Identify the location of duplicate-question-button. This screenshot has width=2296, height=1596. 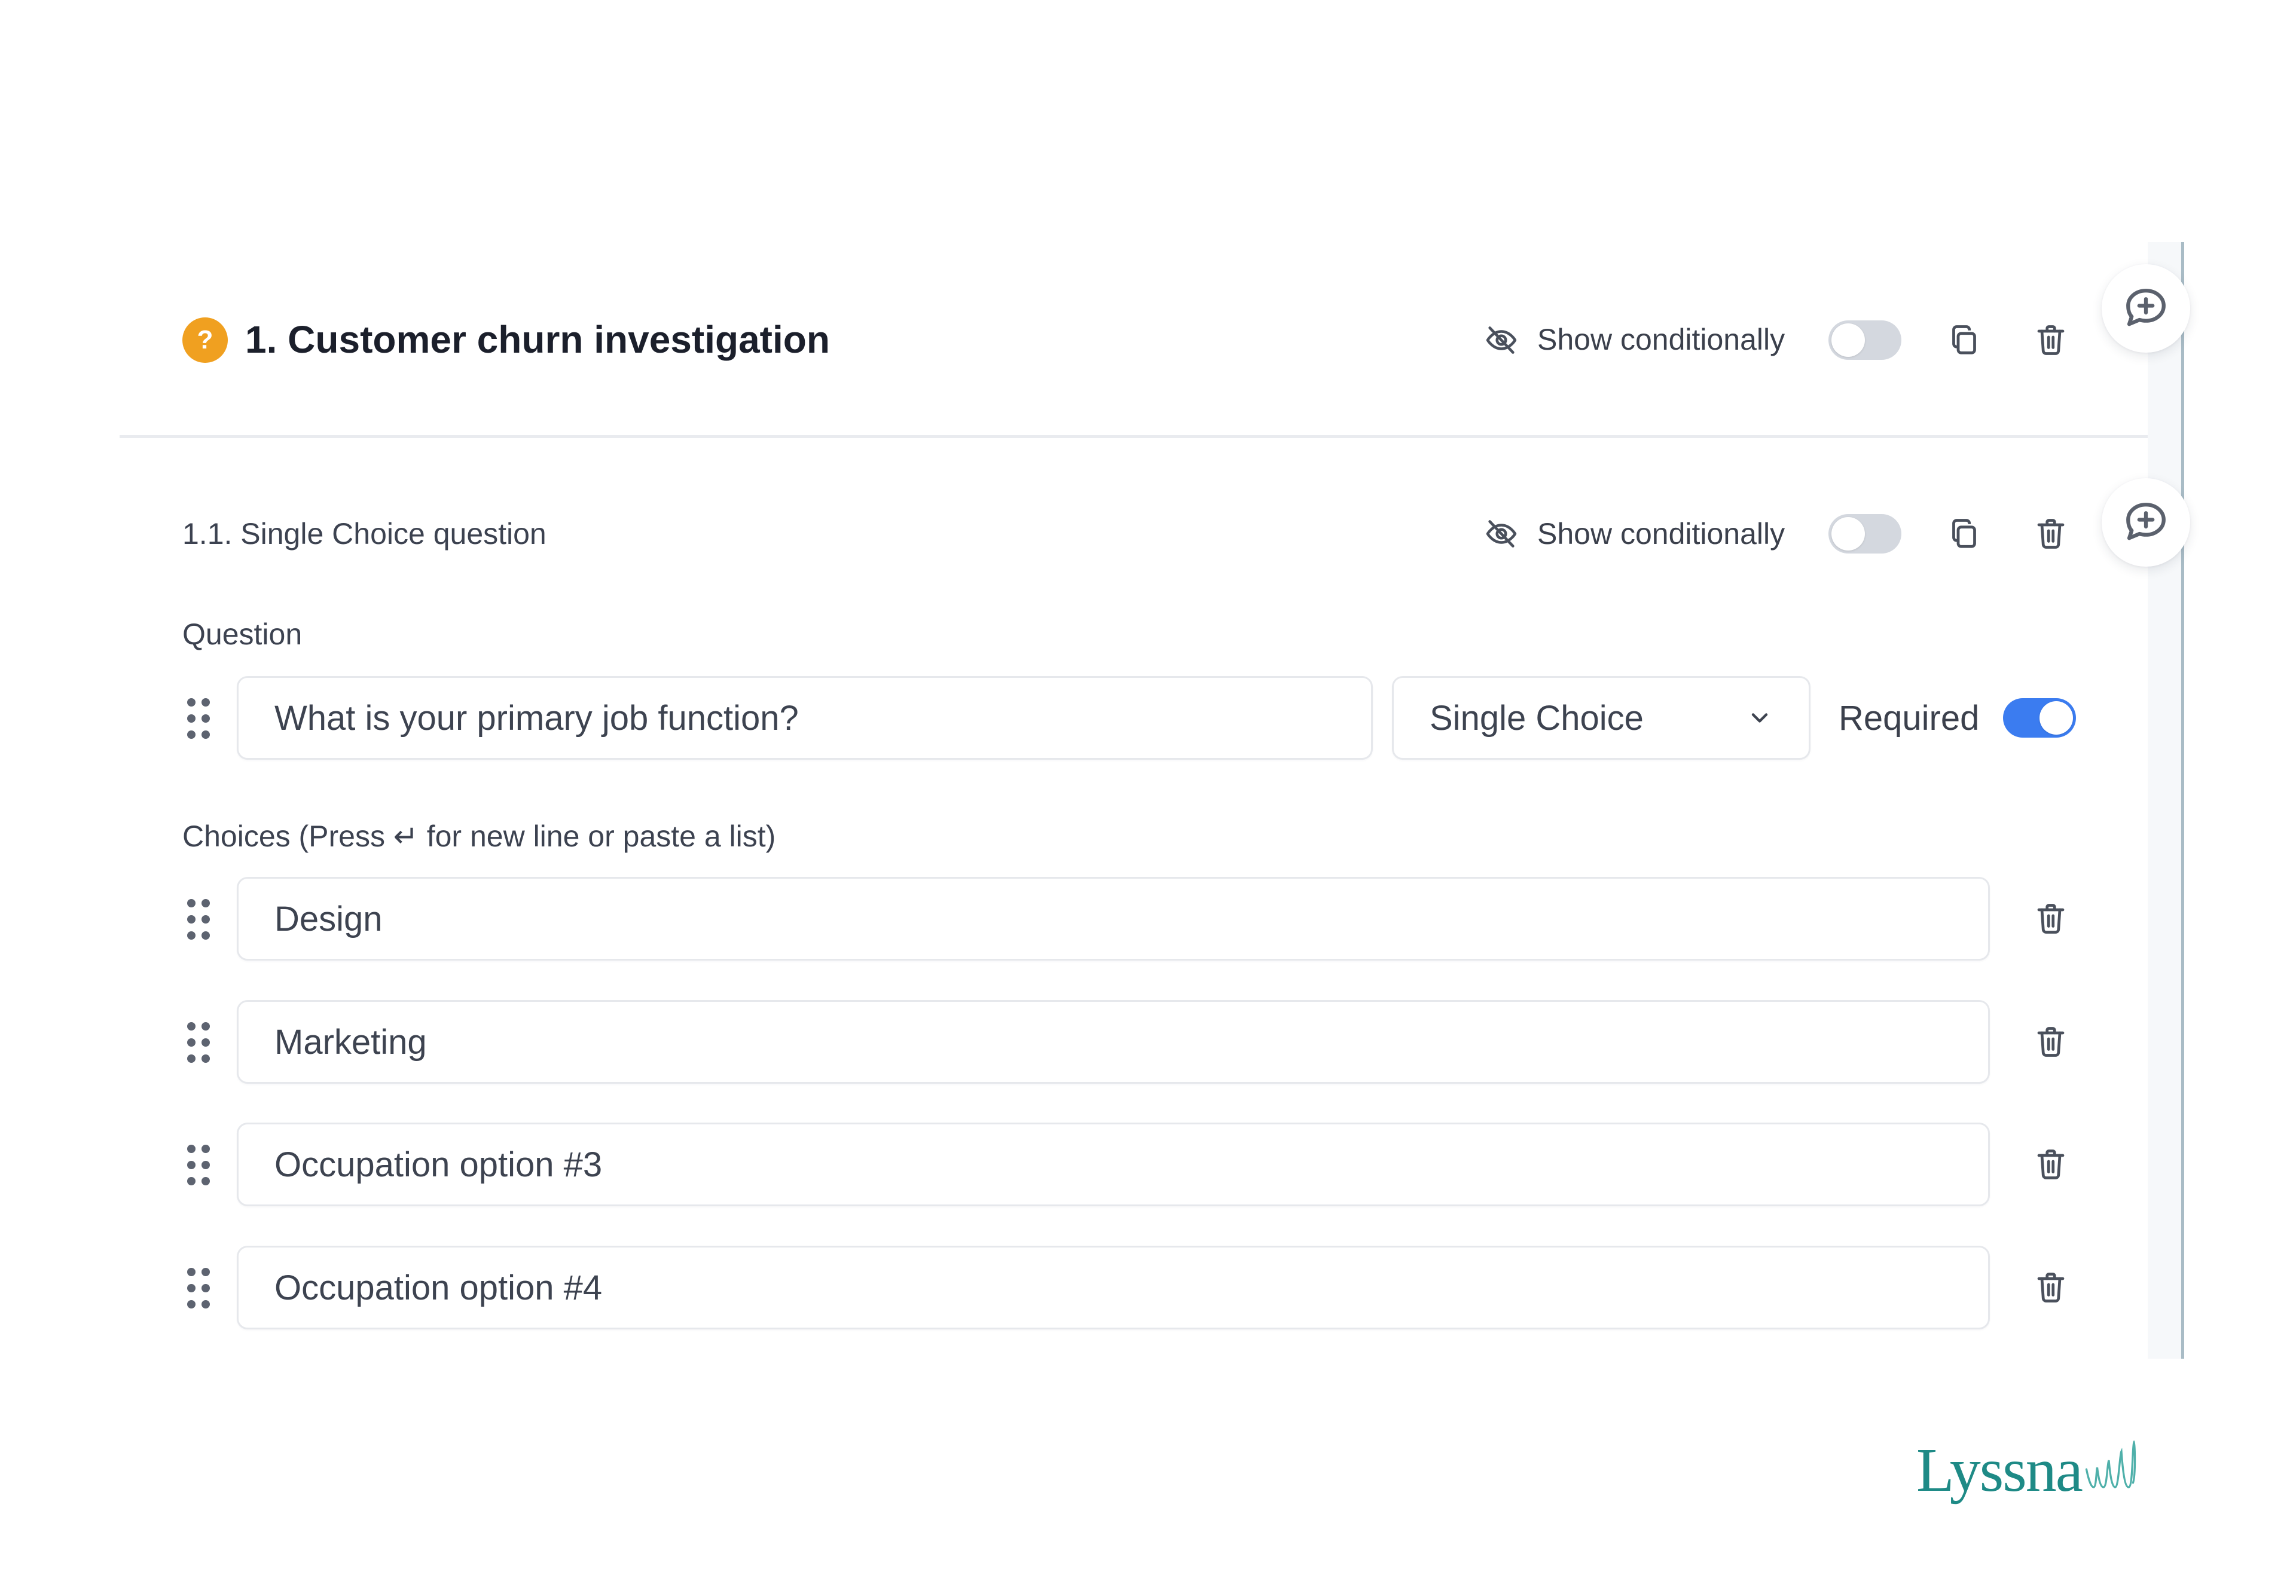
(1964, 534).